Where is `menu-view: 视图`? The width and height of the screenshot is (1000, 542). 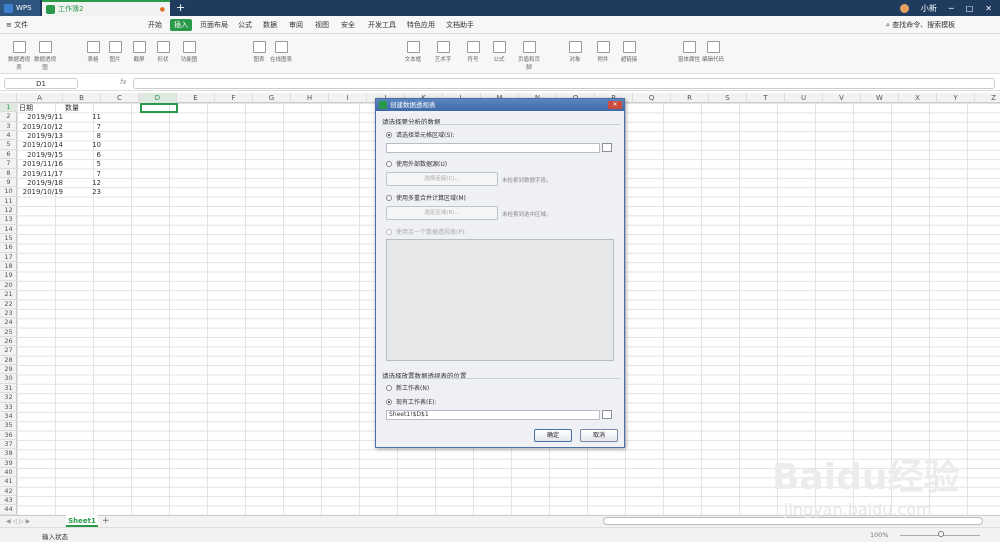 menu-view: 视图 is located at coordinates (322, 25).